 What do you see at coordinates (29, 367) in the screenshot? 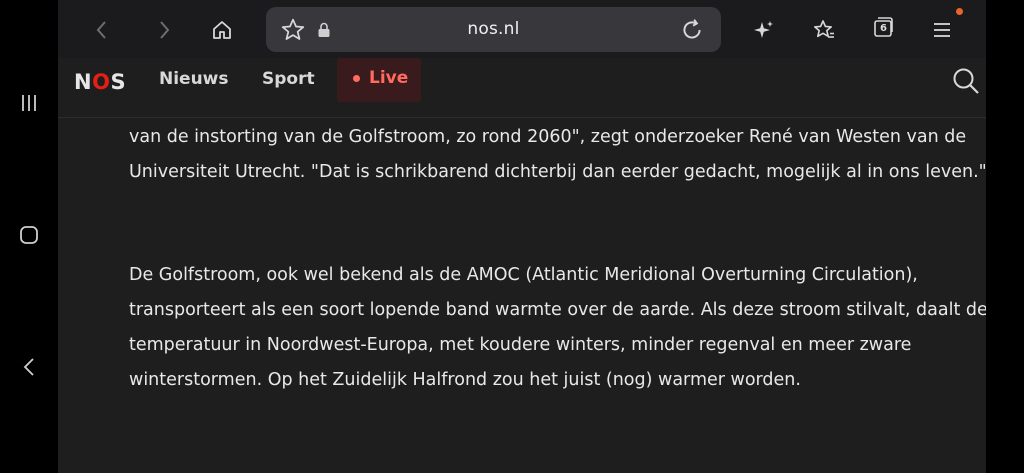
I see `back-nav-icon` at bounding box center [29, 367].